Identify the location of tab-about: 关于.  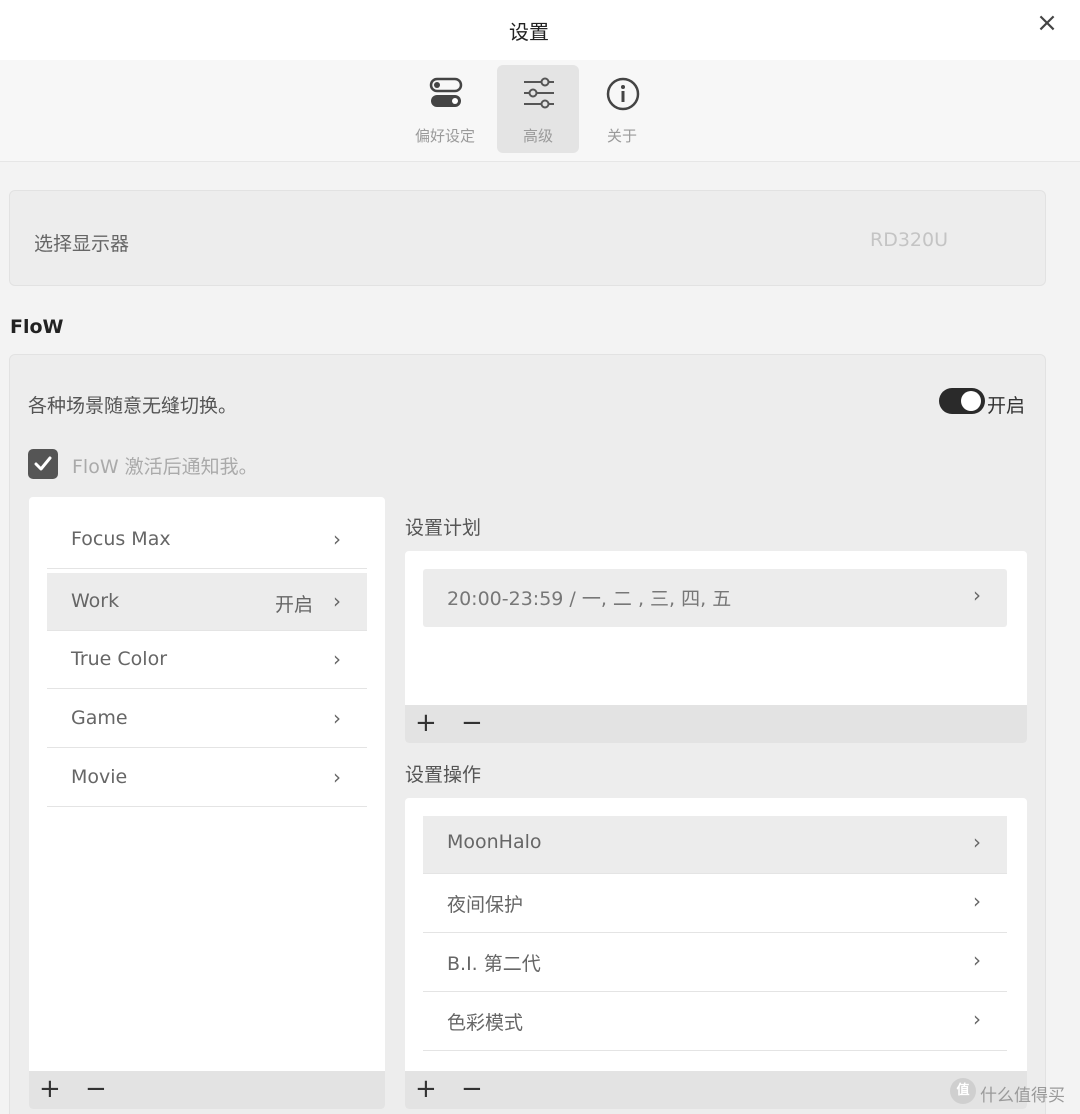
(622, 109).